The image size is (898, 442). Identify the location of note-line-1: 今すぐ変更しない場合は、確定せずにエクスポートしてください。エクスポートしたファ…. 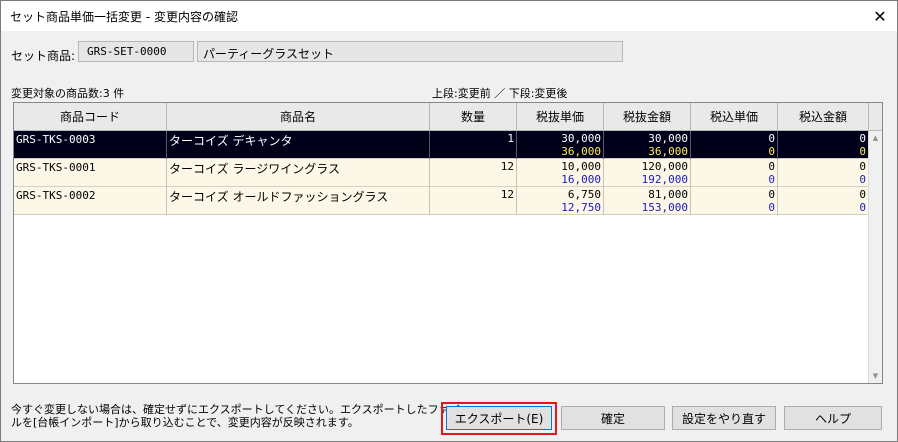
(236, 409).